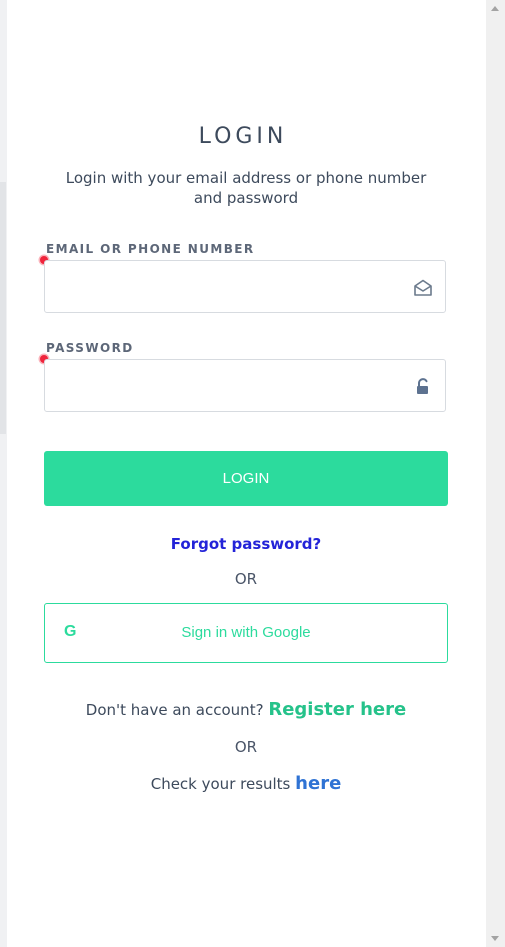 Image resolution: width=505 pixels, height=947 pixels. I want to click on scroll-down-arrow-icon, so click(495, 938).